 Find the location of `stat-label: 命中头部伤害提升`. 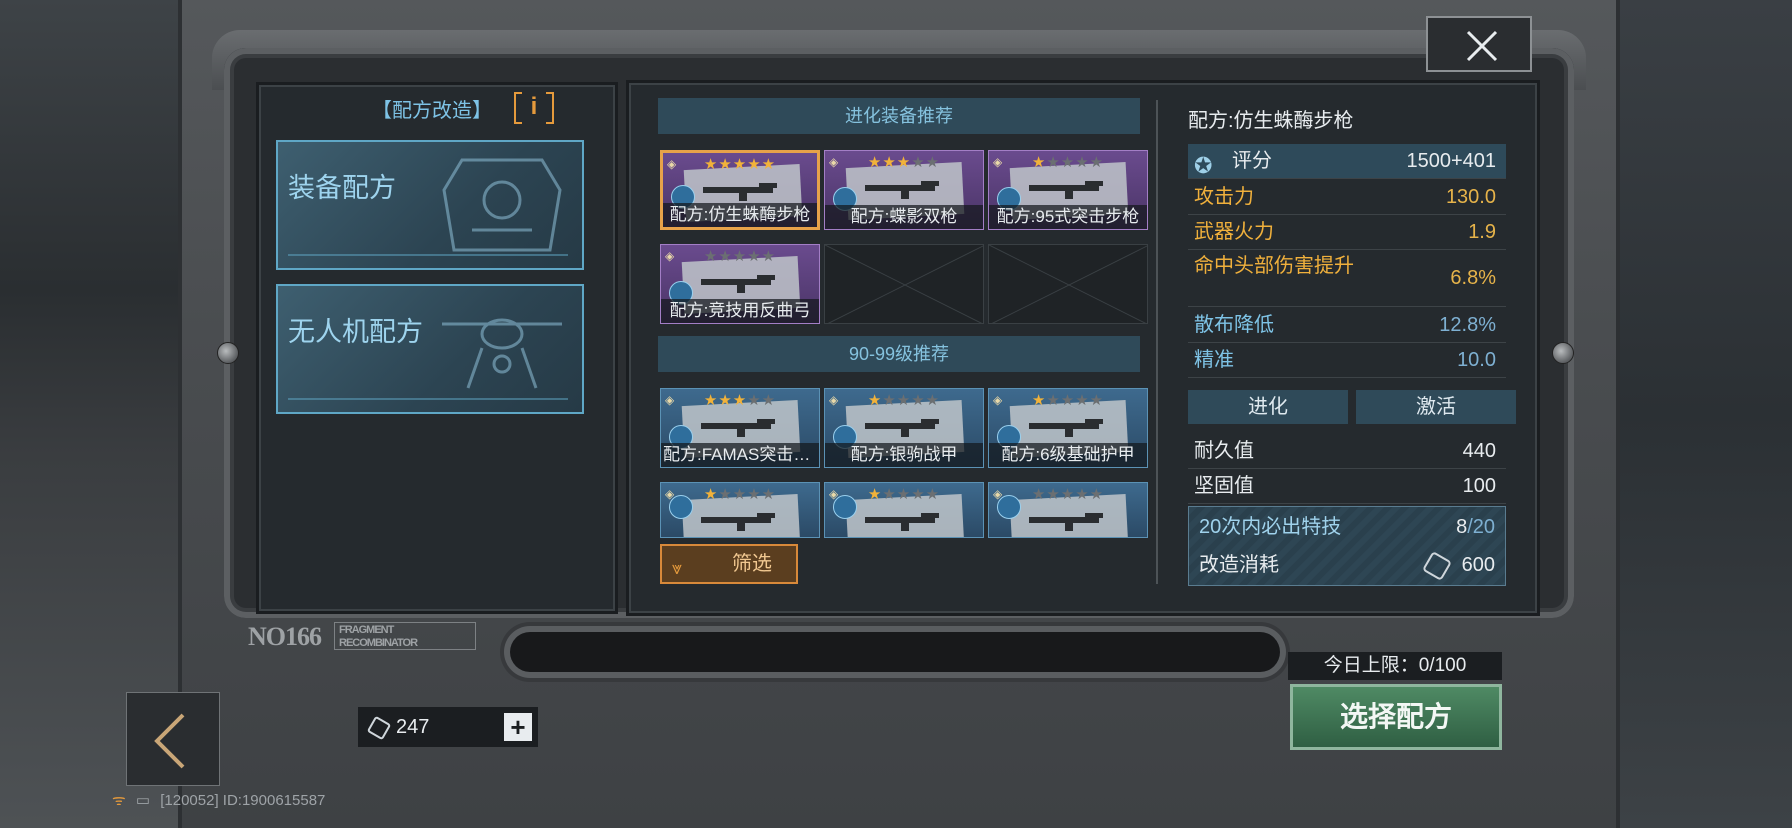

stat-label: 命中头部伤害提升 is located at coordinates (1274, 266).